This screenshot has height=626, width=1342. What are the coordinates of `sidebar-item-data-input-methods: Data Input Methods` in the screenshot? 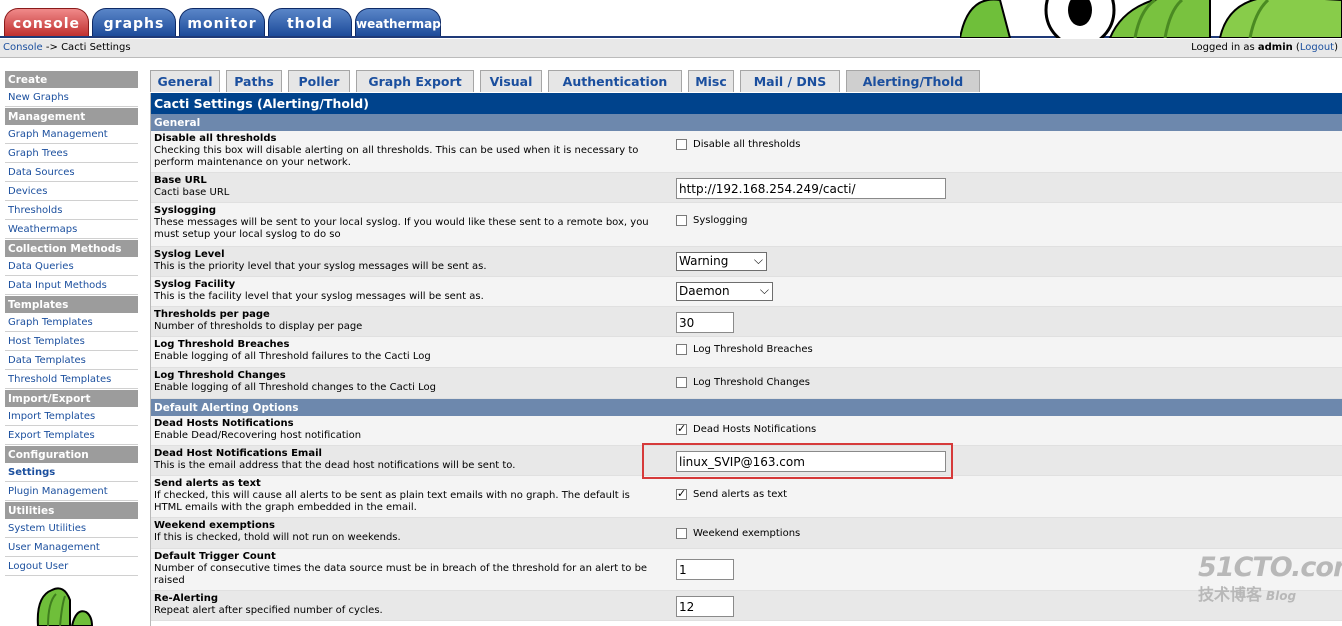 It's located at (71, 286).